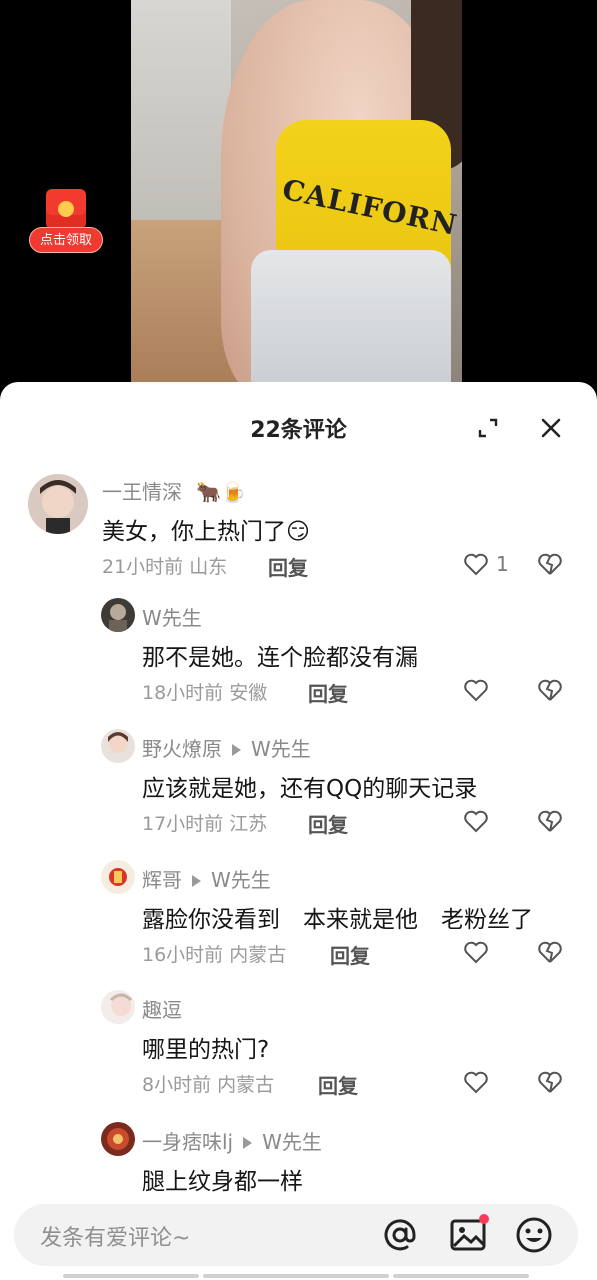 This screenshot has height=1280, width=597. Describe the element at coordinates (165, 567) in the screenshot. I see `comment-meta: 21小时前 山东` at that location.